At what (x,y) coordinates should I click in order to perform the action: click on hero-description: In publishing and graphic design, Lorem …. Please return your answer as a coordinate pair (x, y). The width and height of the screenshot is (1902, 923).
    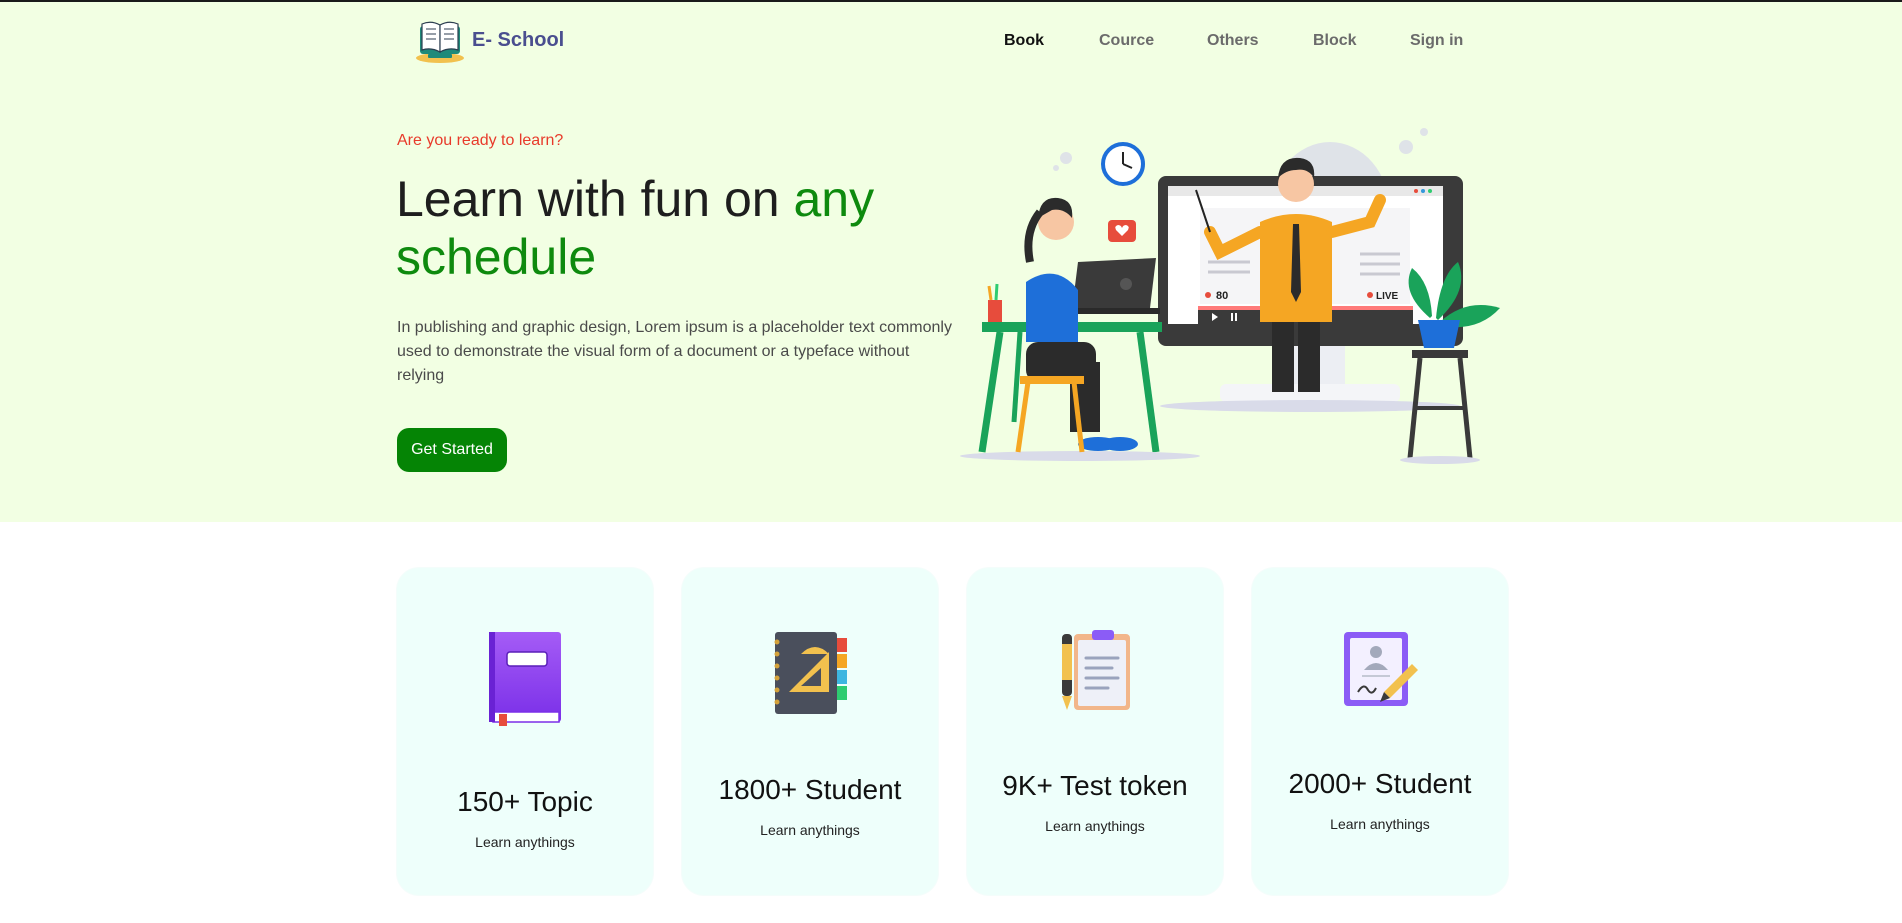
    Looking at the image, I should click on (674, 351).